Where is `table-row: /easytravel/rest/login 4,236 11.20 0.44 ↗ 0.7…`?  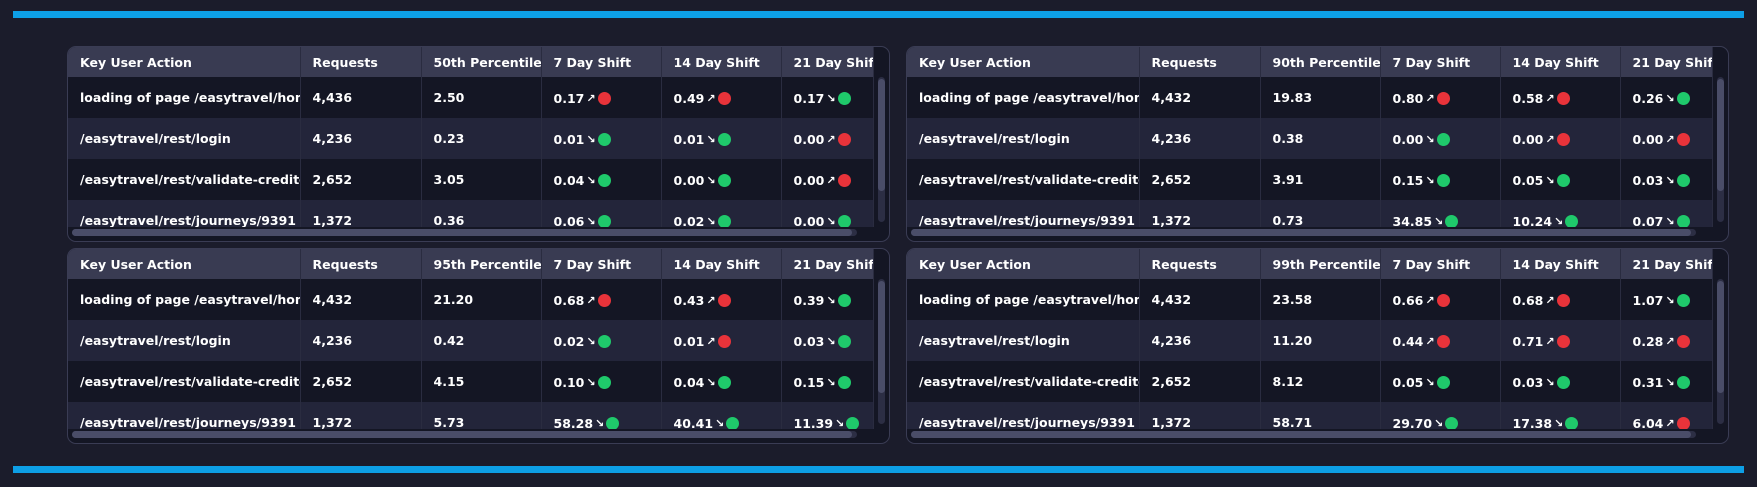
table-row: /easytravel/rest/login 4,236 11.20 0.44 ↗ 0.7… is located at coordinates (1310, 340).